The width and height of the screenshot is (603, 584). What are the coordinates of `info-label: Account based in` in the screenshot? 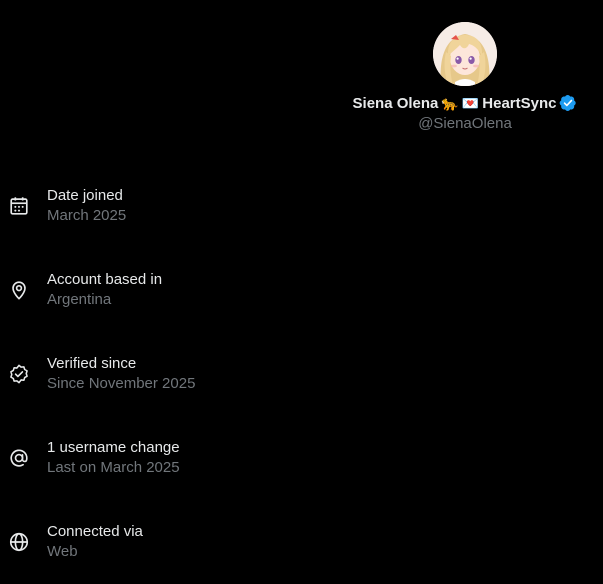 It's located at (105, 279).